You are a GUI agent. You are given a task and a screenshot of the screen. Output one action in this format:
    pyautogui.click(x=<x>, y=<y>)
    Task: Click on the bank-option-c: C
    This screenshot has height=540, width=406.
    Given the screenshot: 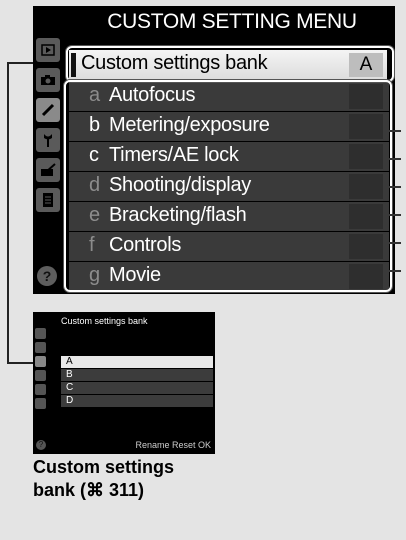 What is the action you would take?
    pyautogui.click(x=137, y=388)
    